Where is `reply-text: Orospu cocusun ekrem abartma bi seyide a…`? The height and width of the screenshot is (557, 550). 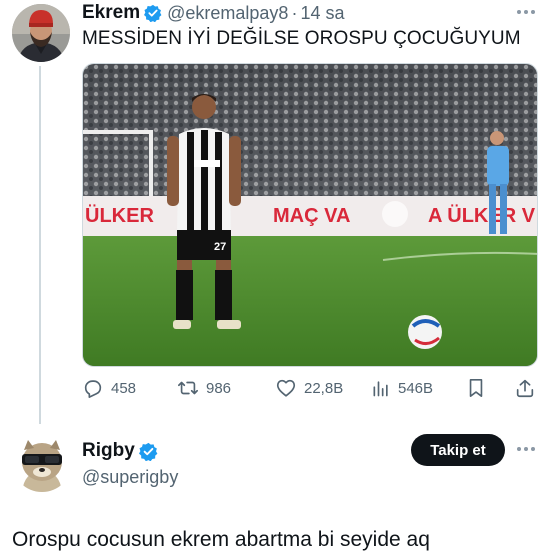
reply-text: Orospu cocusun ekrem abartma bi seyide a… is located at coordinates (221, 539).